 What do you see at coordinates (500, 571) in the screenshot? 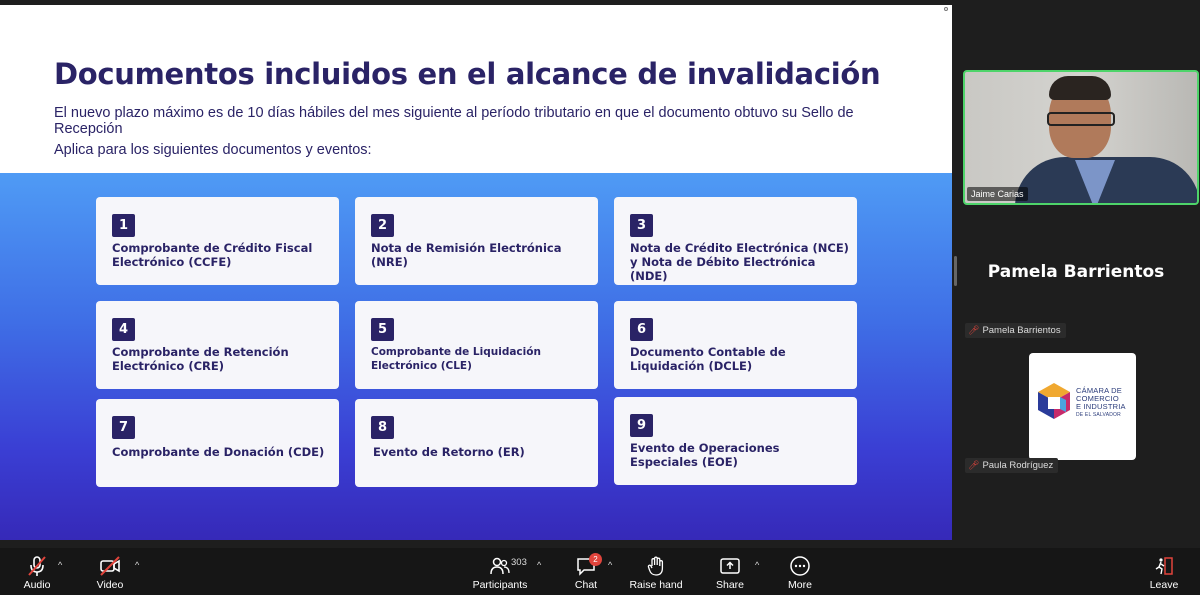
I see `participants-button: Participants` at bounding box center [500, 571].